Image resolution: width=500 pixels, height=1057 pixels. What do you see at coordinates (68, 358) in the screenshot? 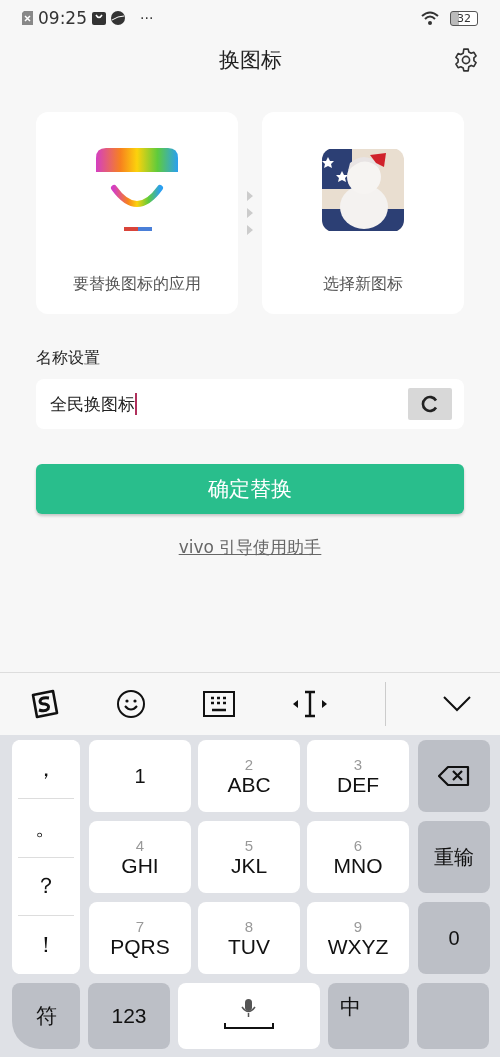
I see `section-label: 名称设置` at bounding box center [68, 358].